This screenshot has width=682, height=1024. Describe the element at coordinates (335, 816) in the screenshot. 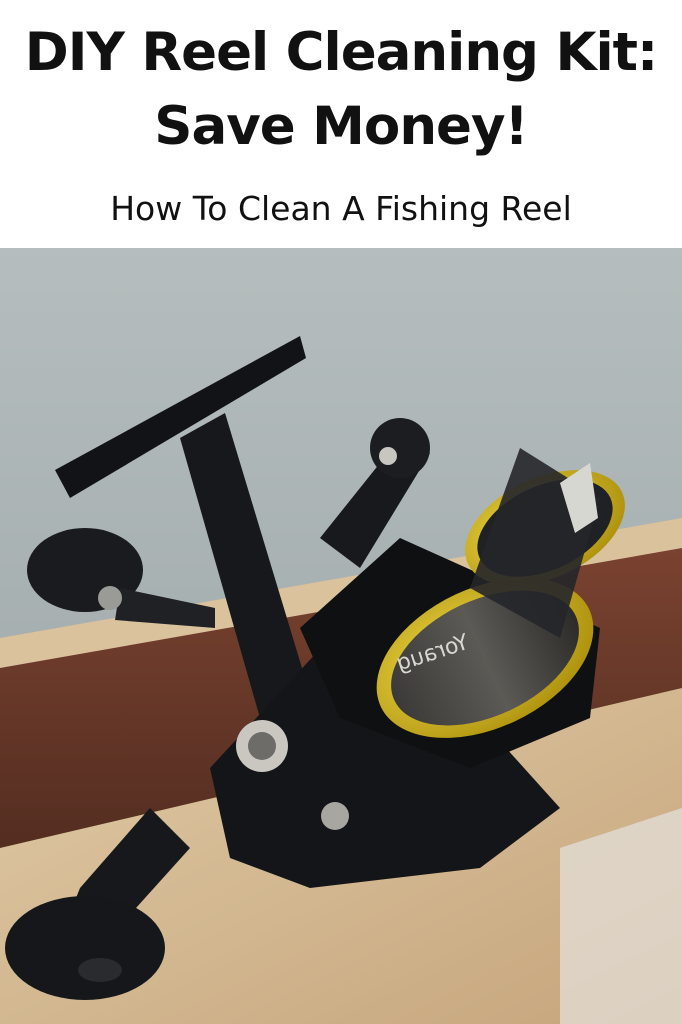

I see `body-screw` at that location.